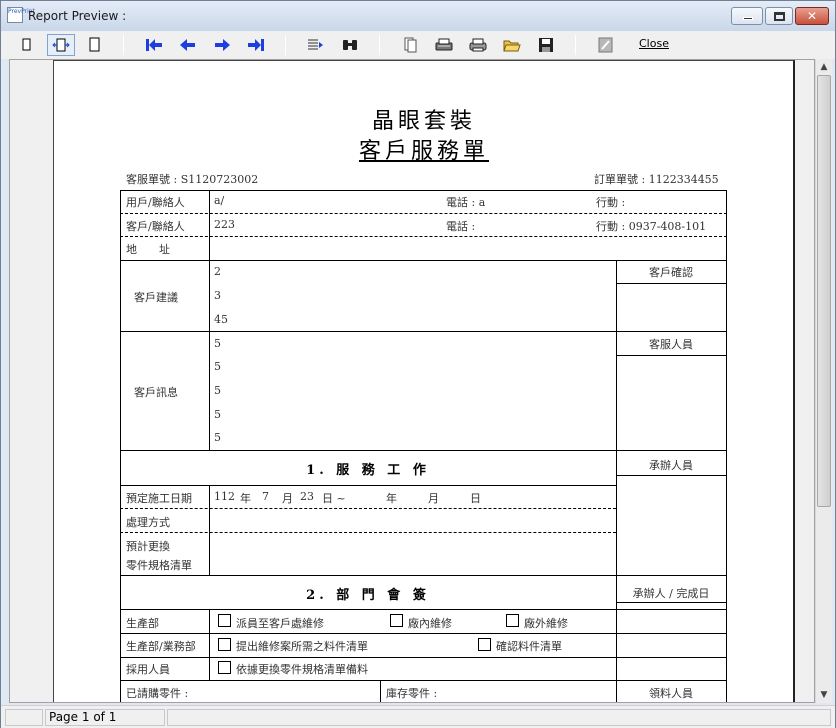 The width and height of the screenshot is (836, 728). I want to click on single-page-icon, so click(26, 44).